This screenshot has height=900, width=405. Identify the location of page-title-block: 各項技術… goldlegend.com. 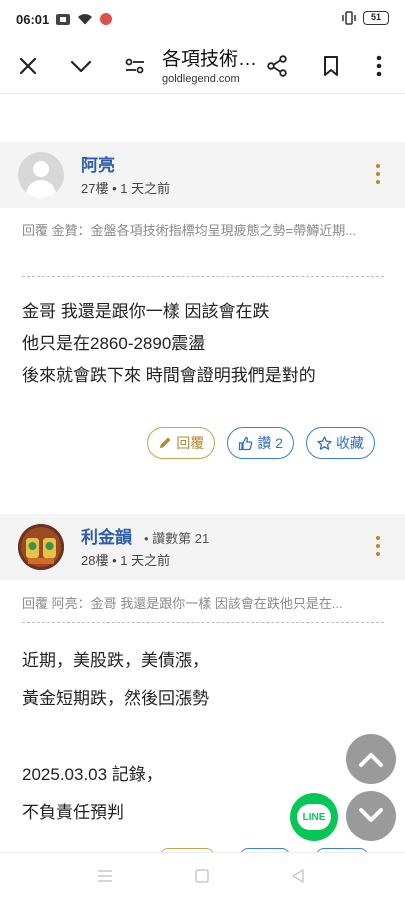
(212, 64).